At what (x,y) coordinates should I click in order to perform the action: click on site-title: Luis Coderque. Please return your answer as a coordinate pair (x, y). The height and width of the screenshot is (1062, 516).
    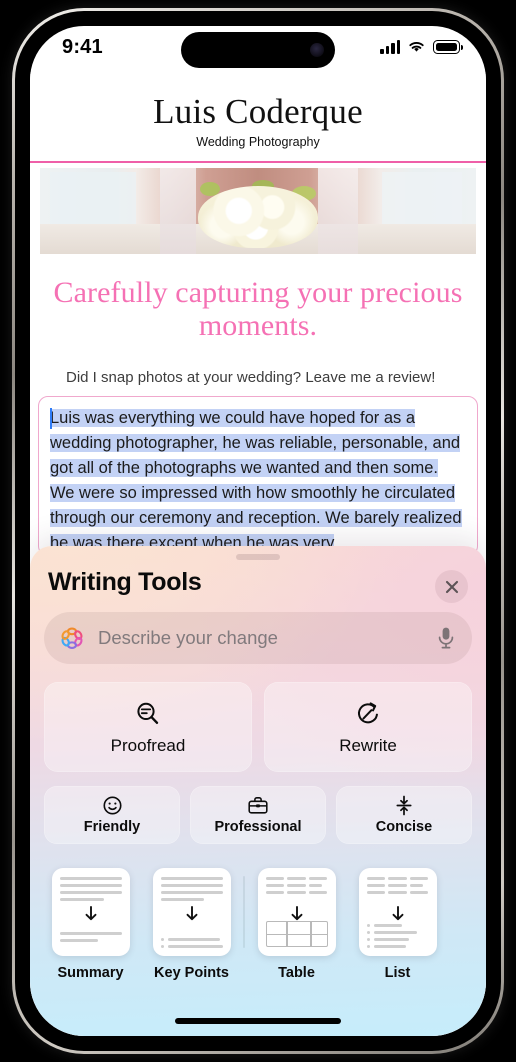
    Looking at the image, I should click on (258, 111).